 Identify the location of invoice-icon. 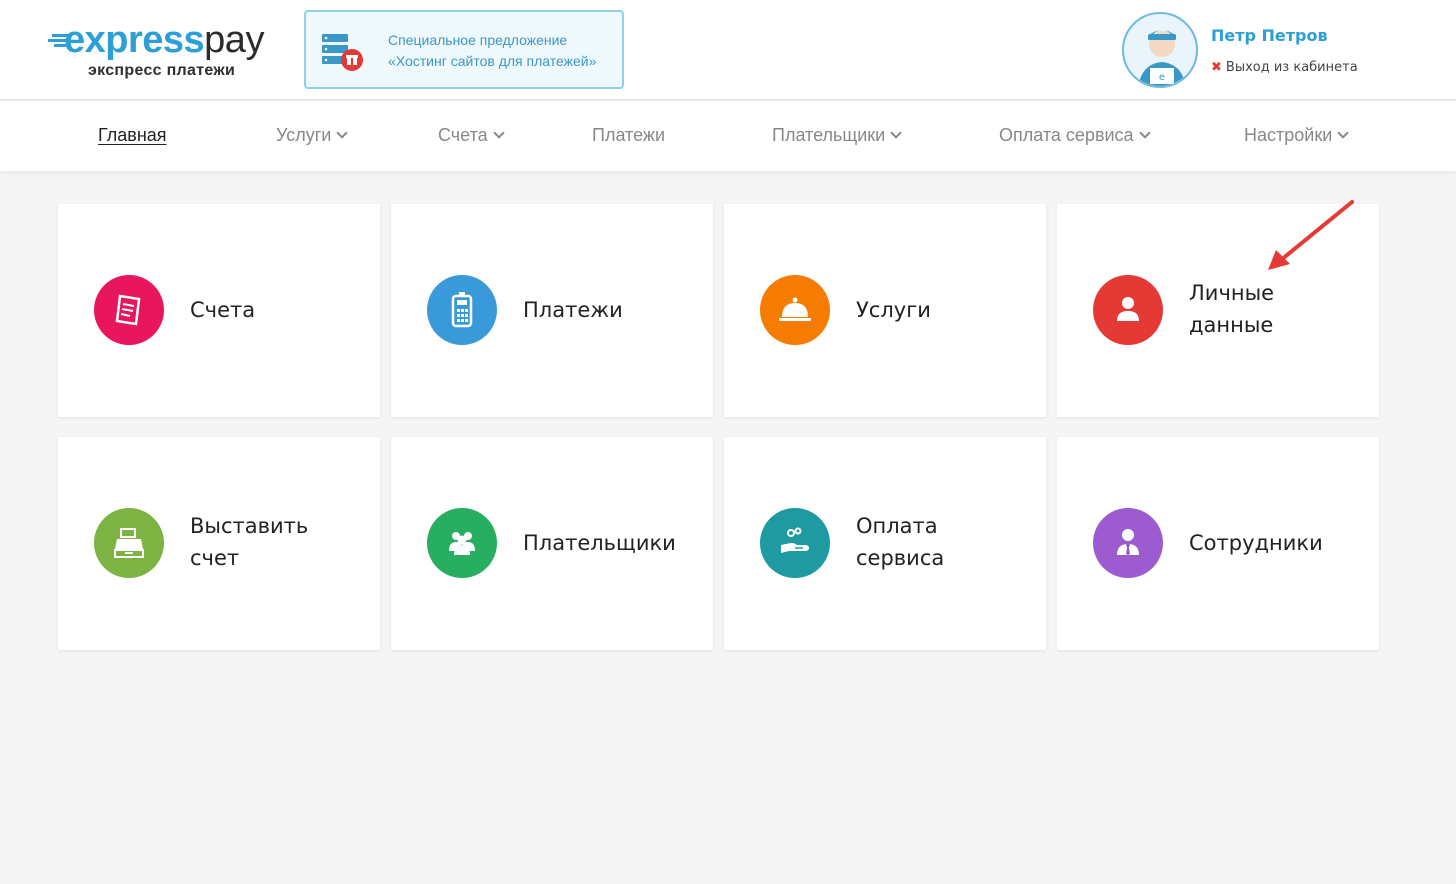
(129, 310).